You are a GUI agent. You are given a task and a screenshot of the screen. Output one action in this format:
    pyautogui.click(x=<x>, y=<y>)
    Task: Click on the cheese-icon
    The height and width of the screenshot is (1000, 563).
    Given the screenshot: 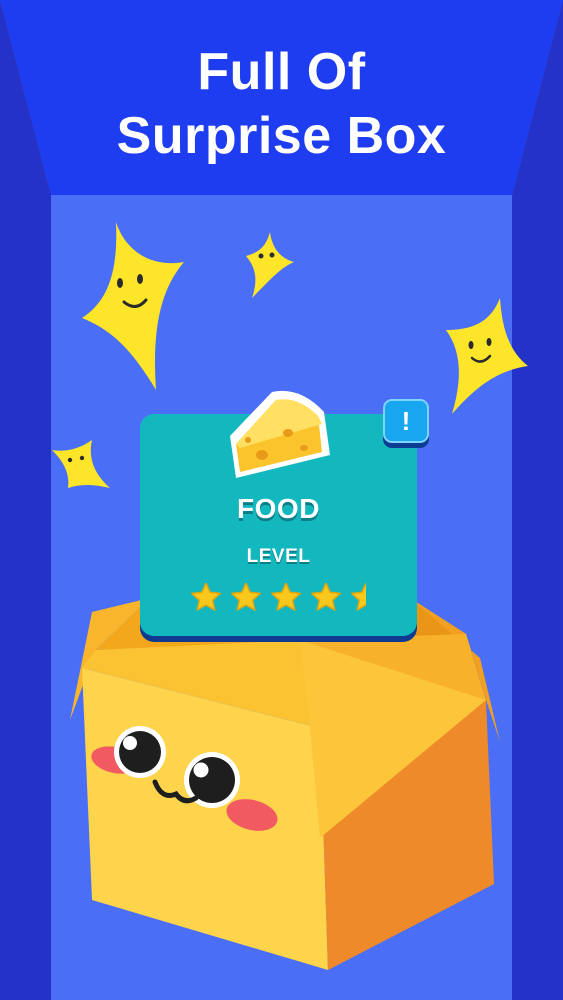 What is the action you would take?
    pyautogui.click(x=280, y=434)
    